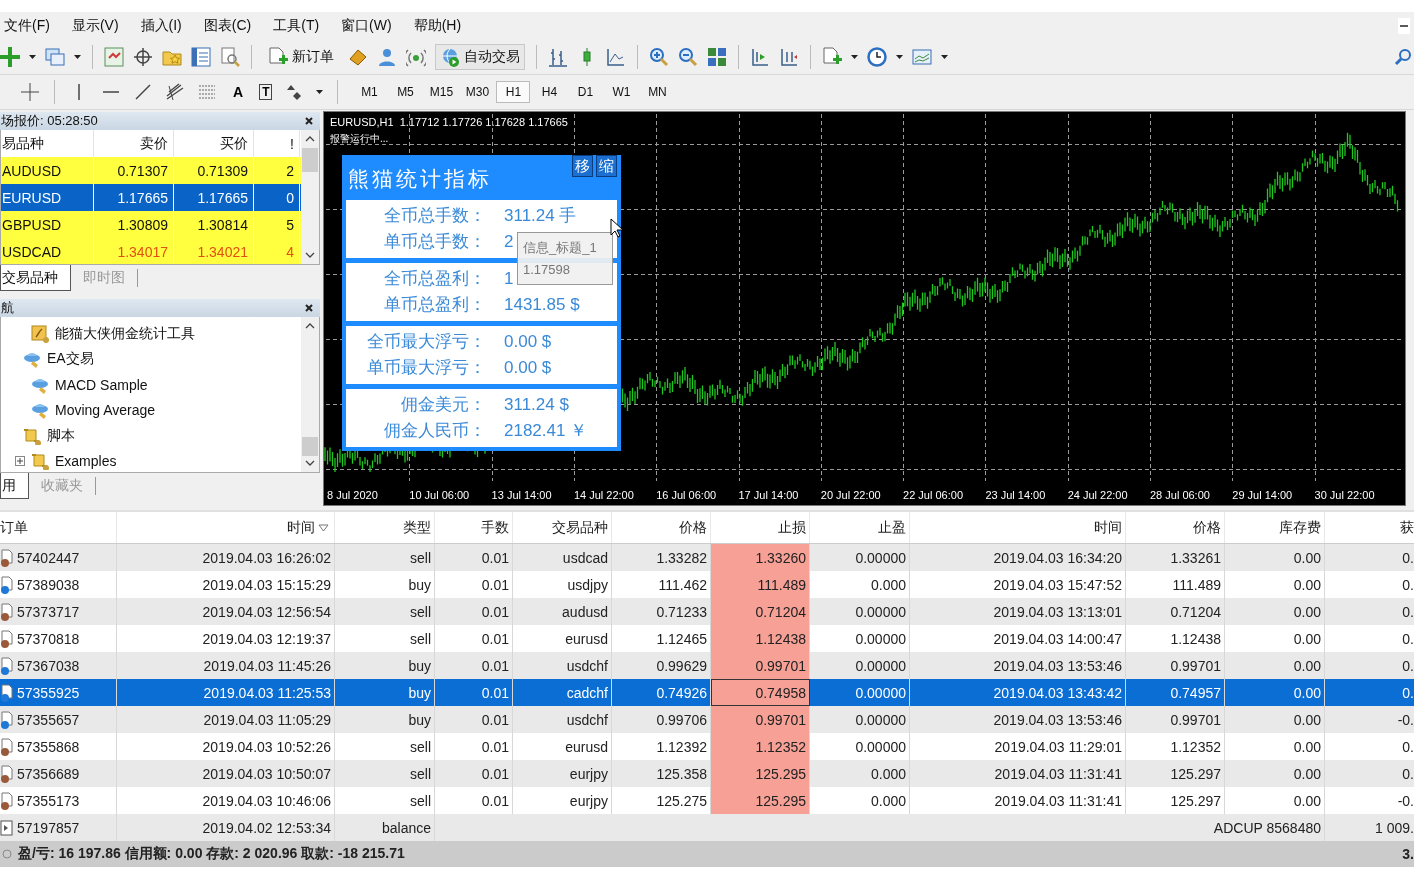  Describe the element at coordinates (95, 26) in the screenshot. I see `menu-item: 显示(V)` at that location.